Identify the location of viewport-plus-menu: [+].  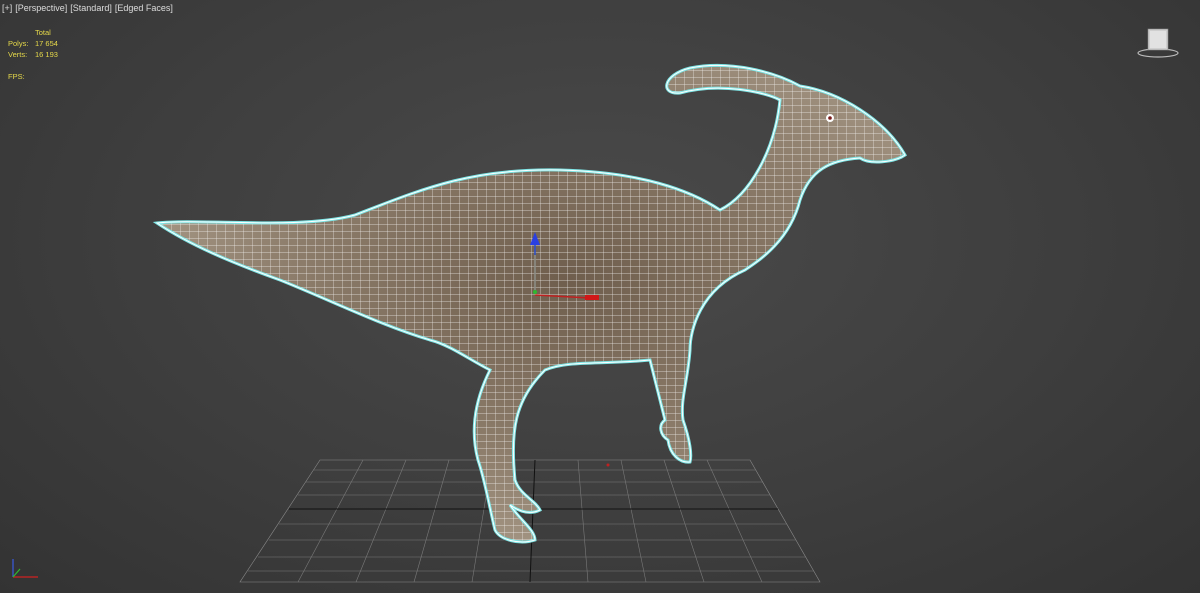
(7, 8).